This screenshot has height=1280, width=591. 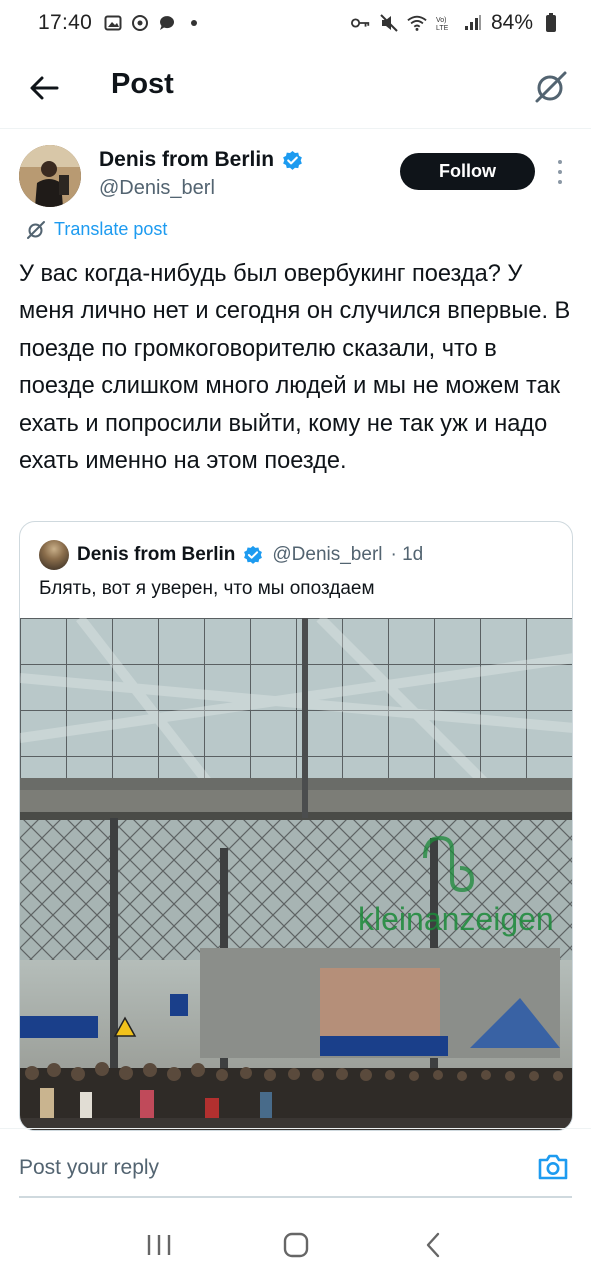 I want to click on header-divider, so click(x=295, y=128).